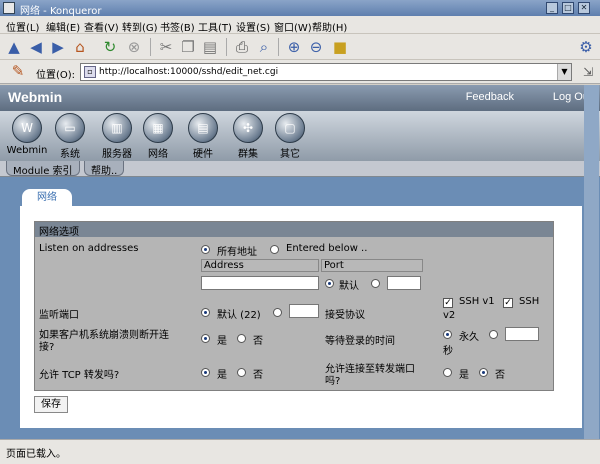 The height and width of the screenshot is (464, 600). I want to click on port-input, so click(404, 283).